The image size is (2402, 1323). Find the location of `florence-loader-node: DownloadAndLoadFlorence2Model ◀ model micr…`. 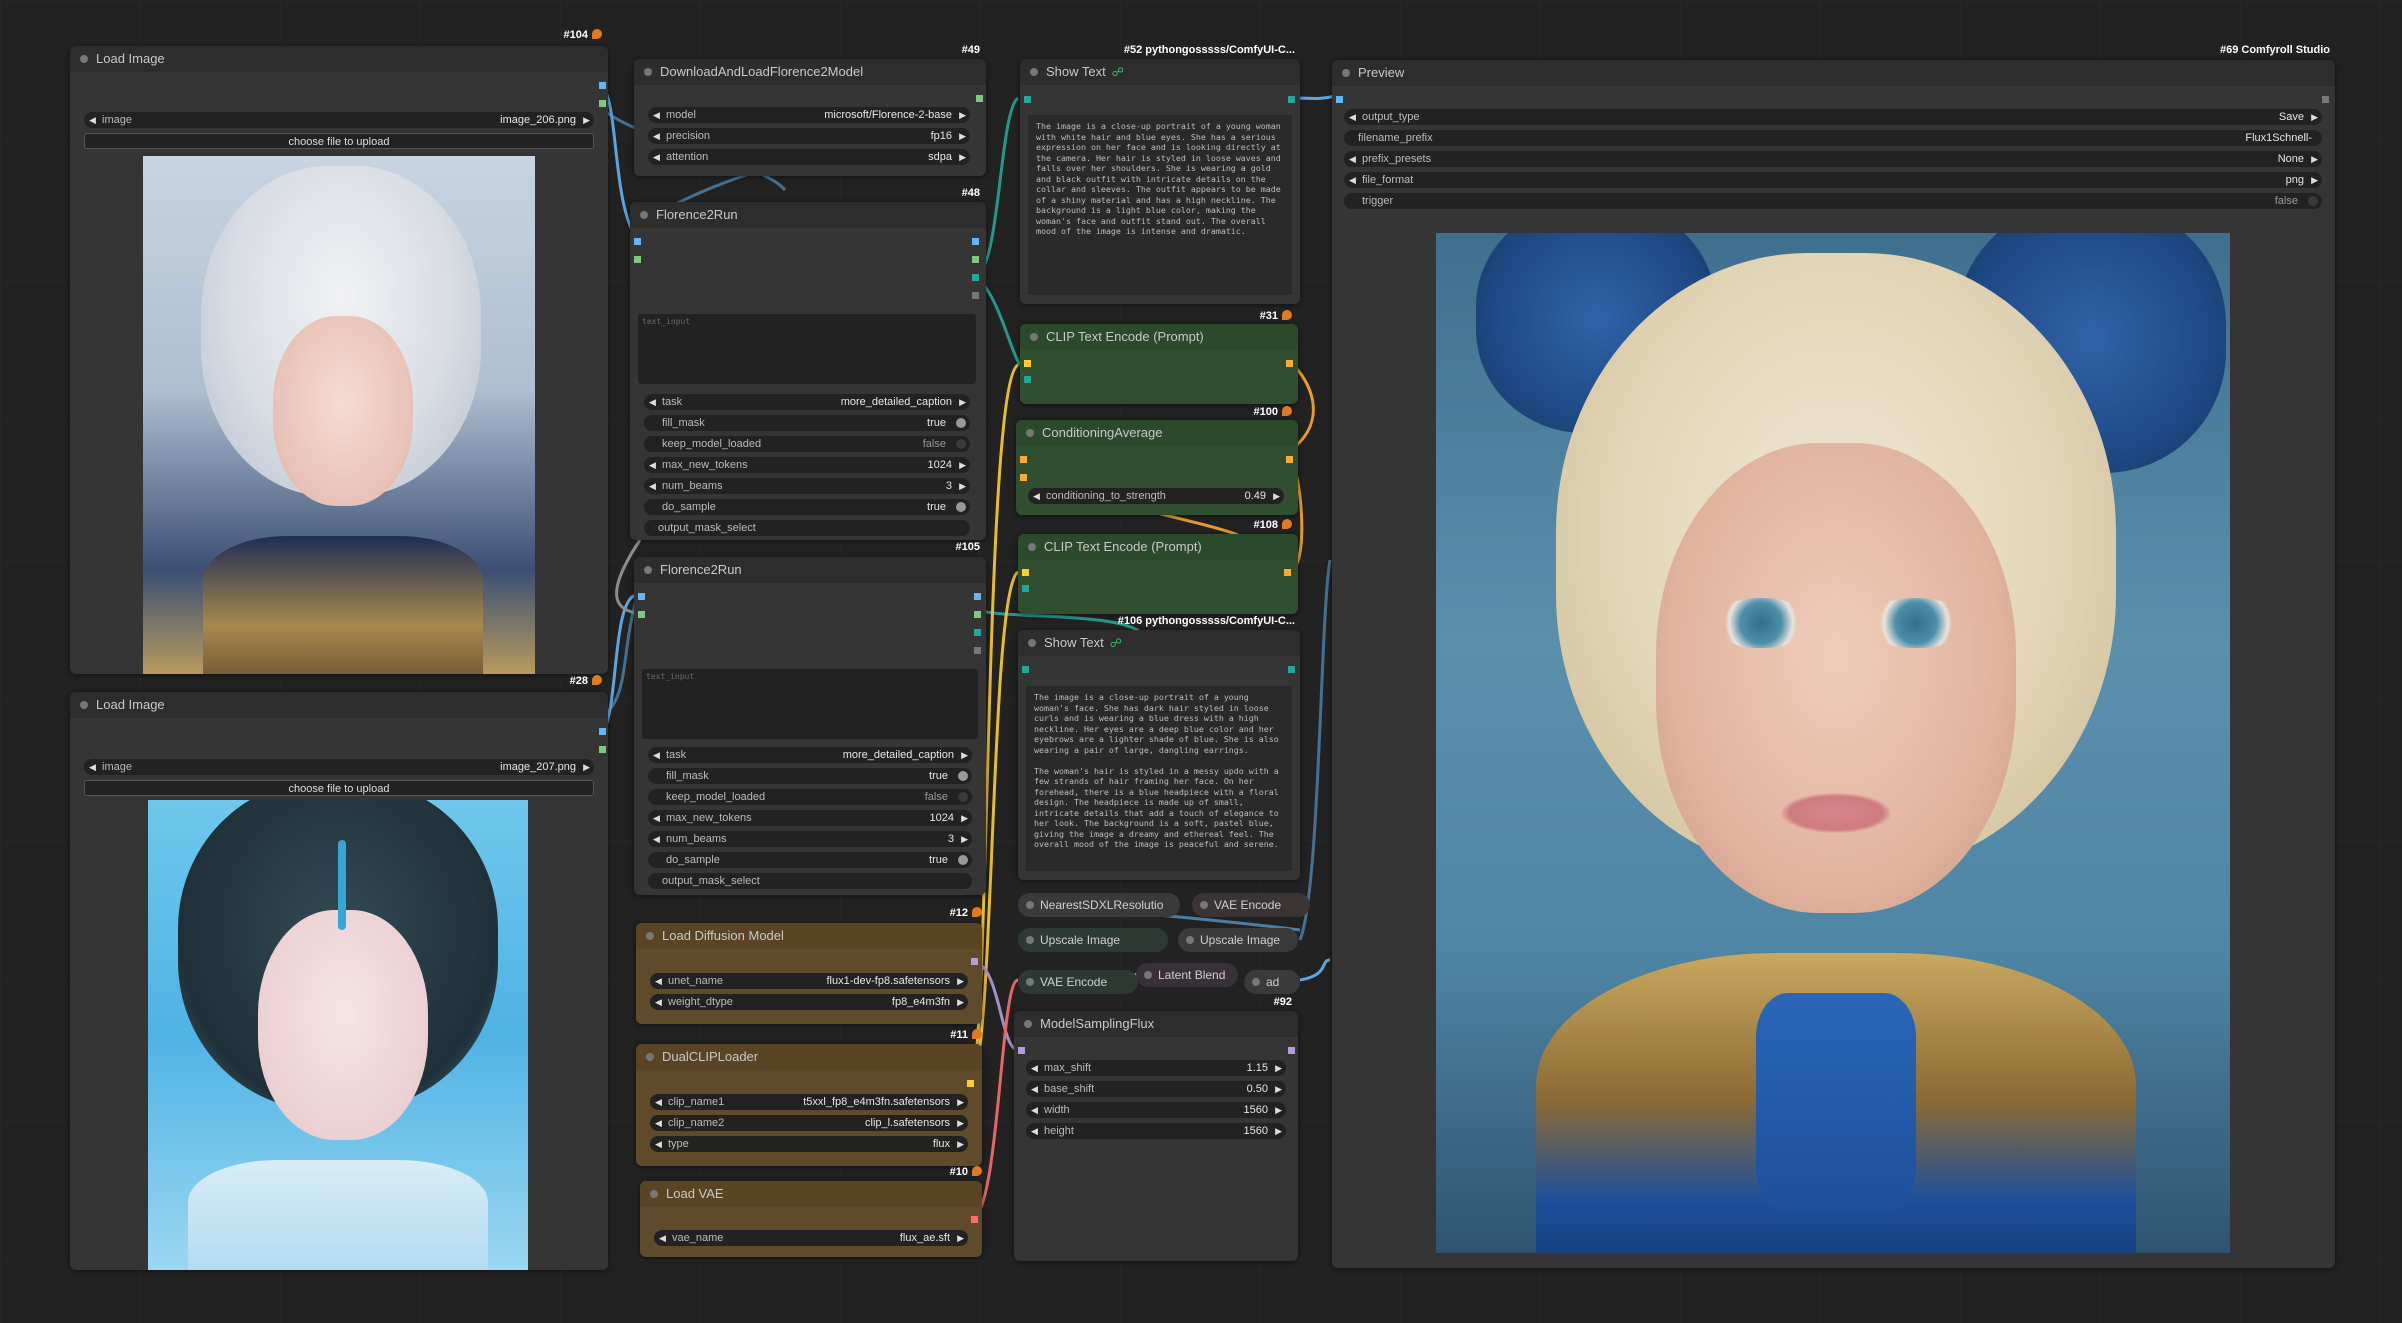

florence-loader-node: DownloadAndLoadFlorence2Model ◀ model micr… is located at coordinates (810, 117).